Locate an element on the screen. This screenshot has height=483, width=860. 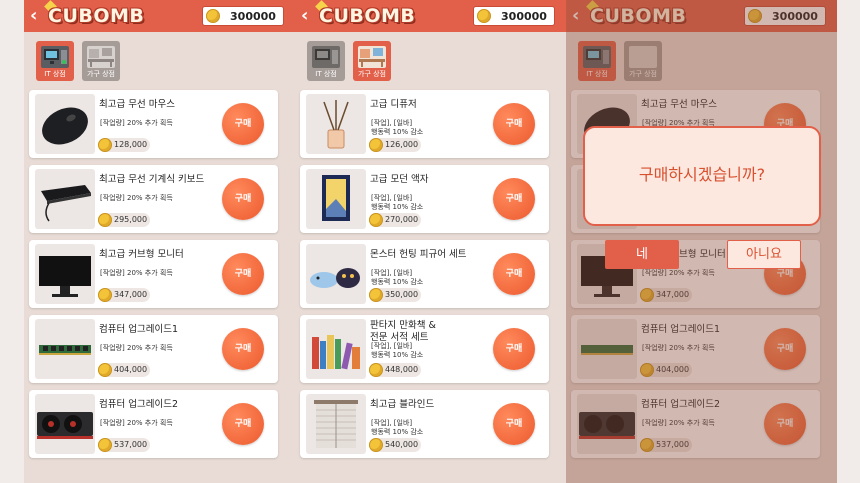
item-price: 126,000 is located at coordinates (395, 145).